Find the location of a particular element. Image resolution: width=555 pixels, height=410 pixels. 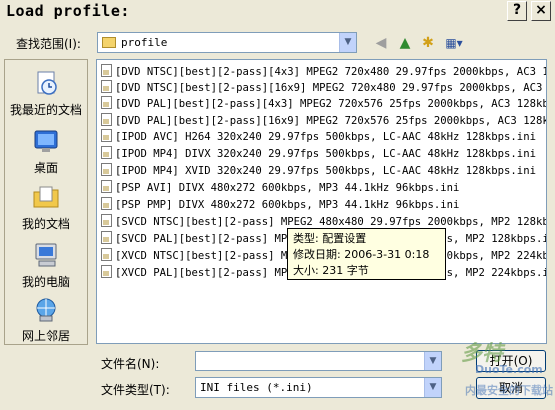

place-label: 我的文档 is located at coordinates (45, 224).